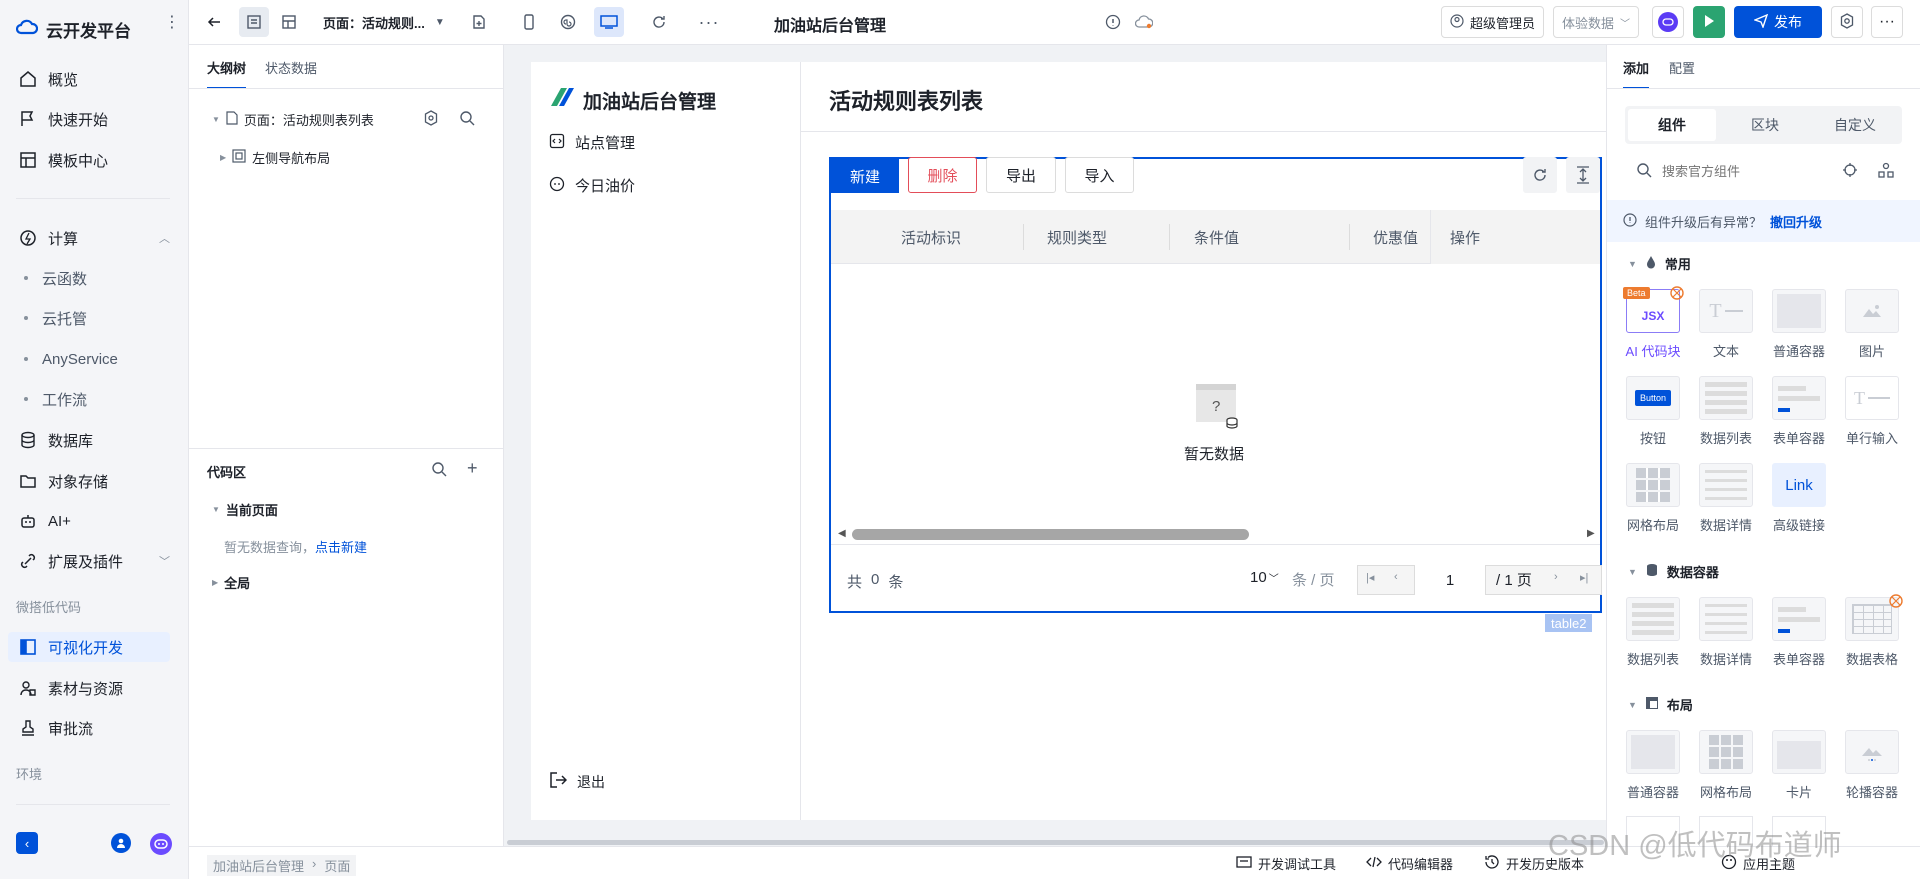 The height and width of the screenshot is (879, 1920). What do you see at coordinates (1673, 571) in the screenshot?
I see `group-data-container: ▼ 数据容器` at bounding box center [1673, 571].